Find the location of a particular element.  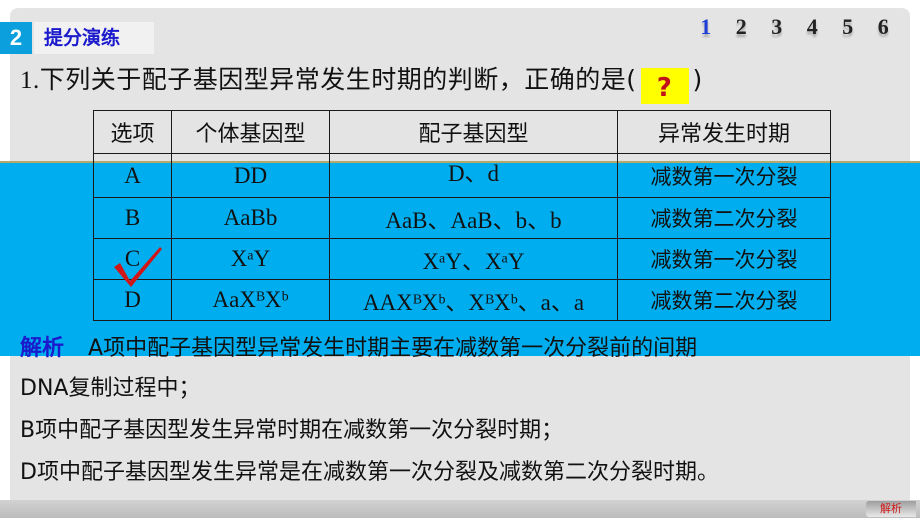

table-row: B AaBb AaB、AaB、b、b 减数第二次分裂 is located at coordinates (462, 218).